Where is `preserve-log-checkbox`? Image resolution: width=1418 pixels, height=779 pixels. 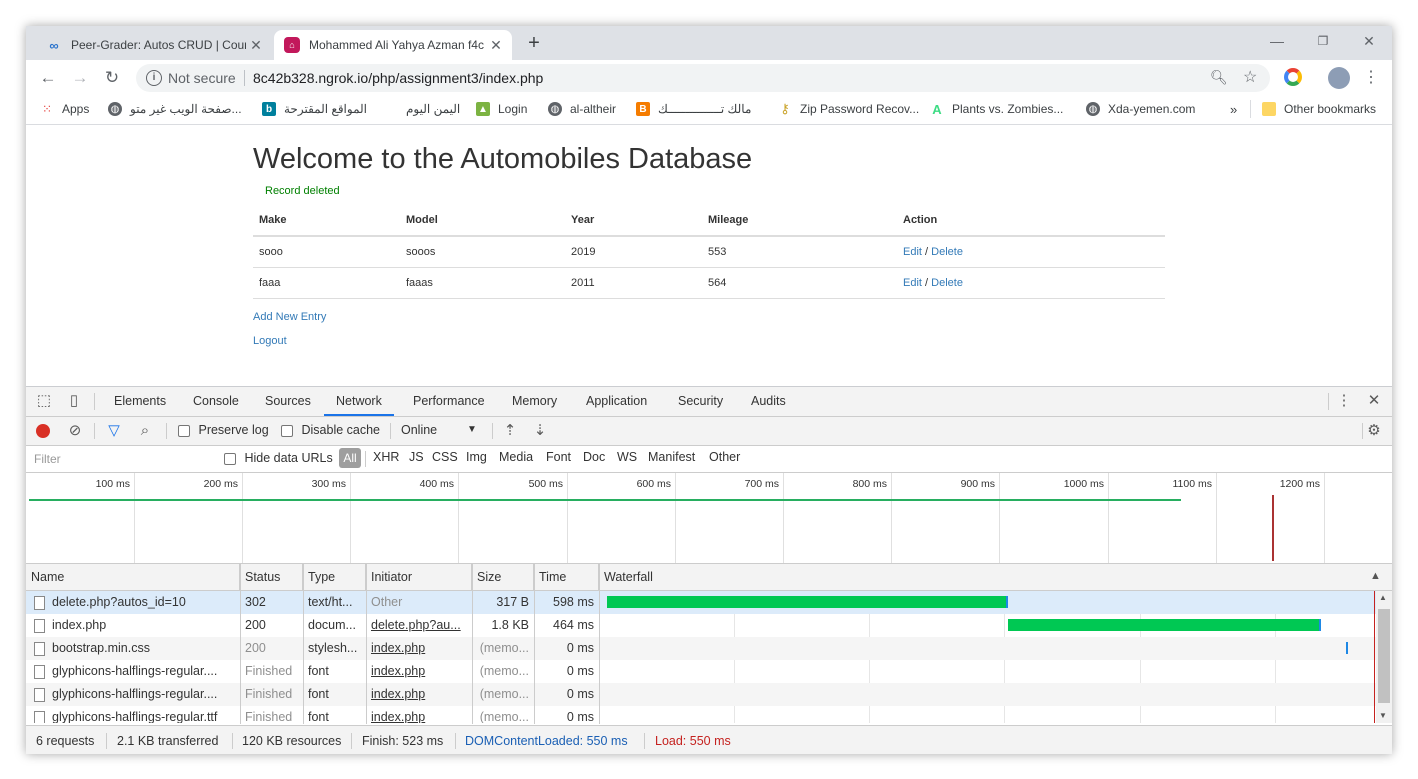
preserve-log-checkbox is located at coordinates (184, 430).